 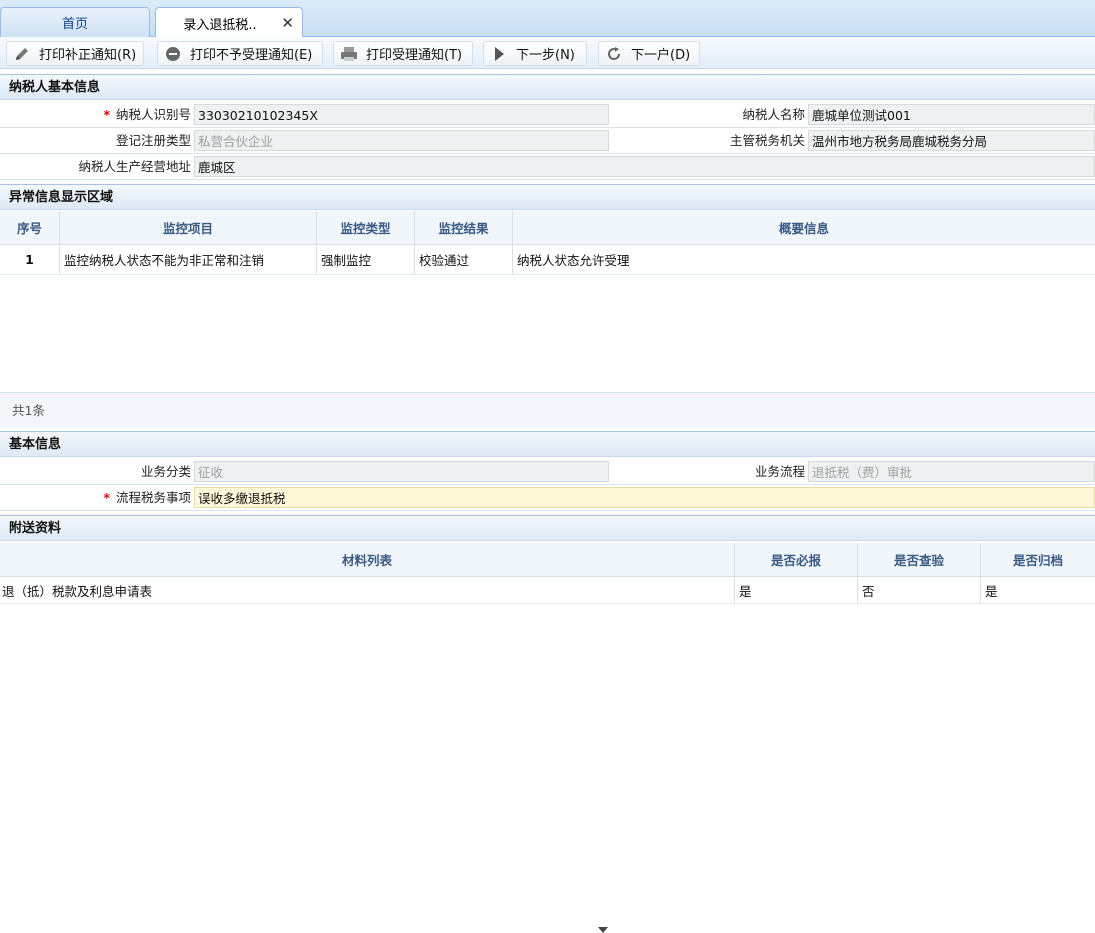 What do you see at coordinates (547, 87) in the screenshot?
I see `taxpayer-section-header: 纳税人基本信息` at bounding box center [547, 87].